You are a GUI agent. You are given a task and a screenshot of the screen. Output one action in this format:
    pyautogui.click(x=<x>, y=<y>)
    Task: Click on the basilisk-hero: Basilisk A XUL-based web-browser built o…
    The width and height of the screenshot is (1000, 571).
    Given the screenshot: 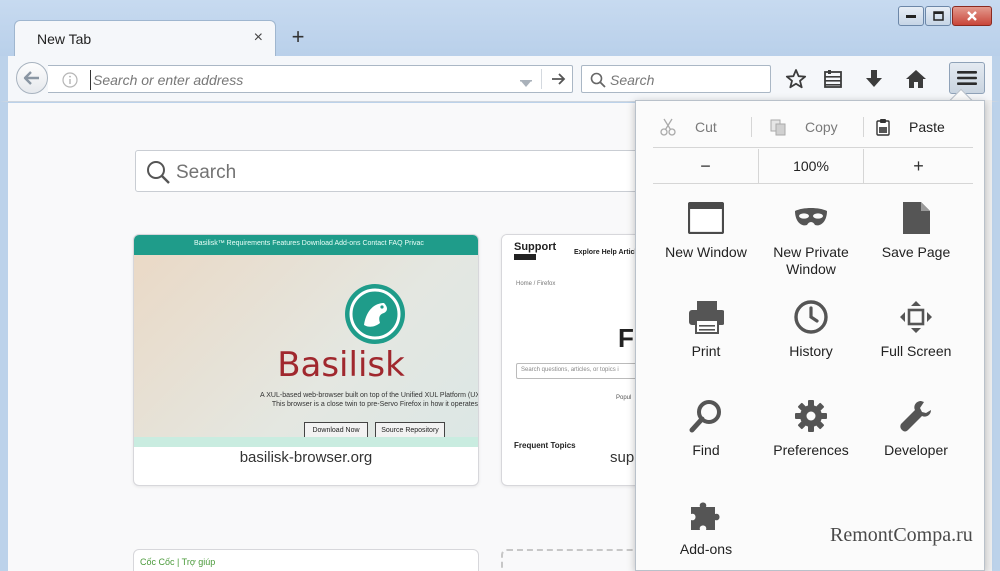 What is the action you would take?
    pyautogui.click(x=306, y=347)
    